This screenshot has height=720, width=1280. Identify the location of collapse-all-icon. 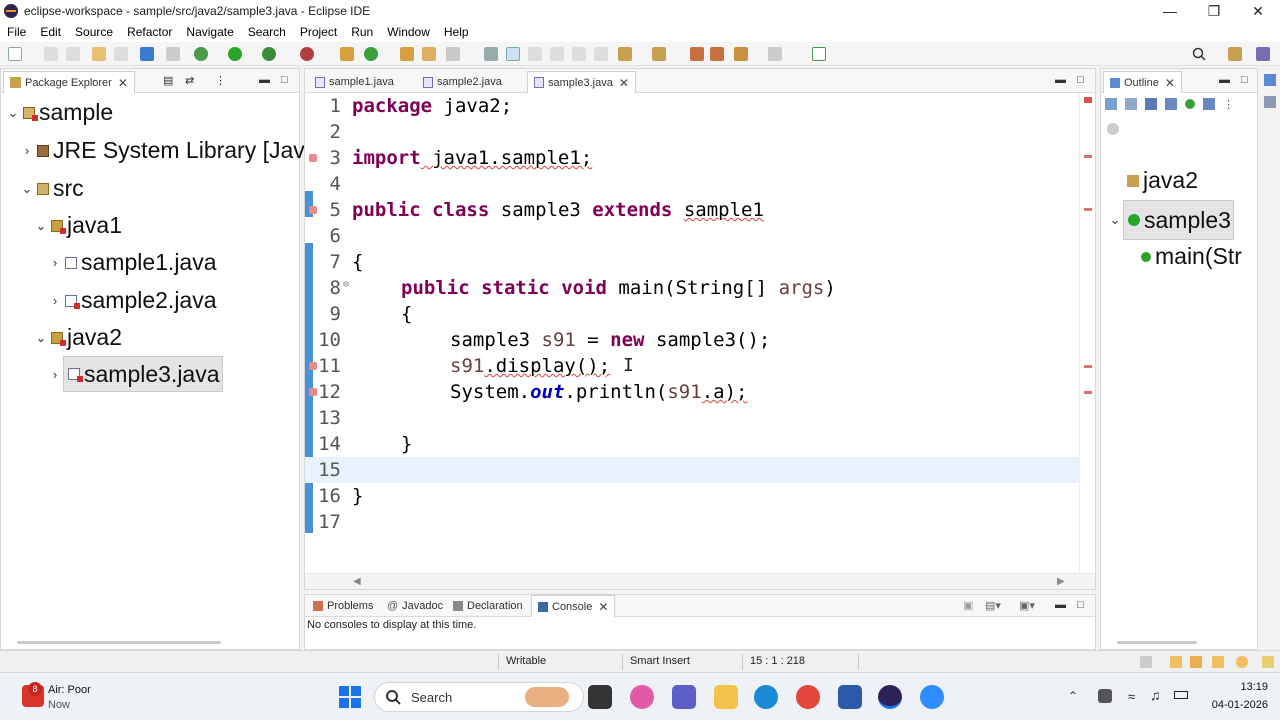
(1111, 104).